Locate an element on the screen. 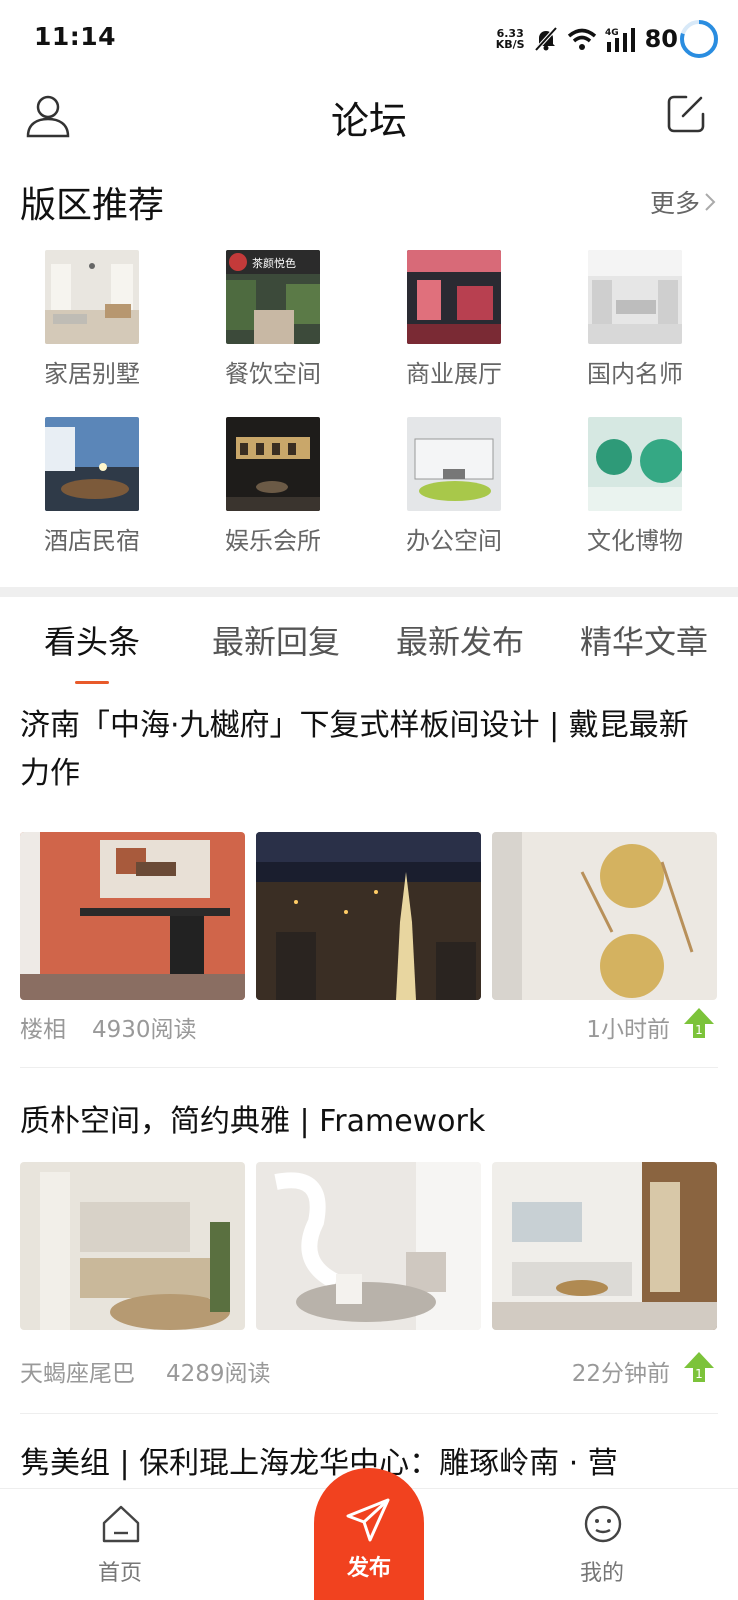  article-meta: 天蝎座尾巴 4289阅读 22分钟前 1 is located at coordinates (369, 1370).